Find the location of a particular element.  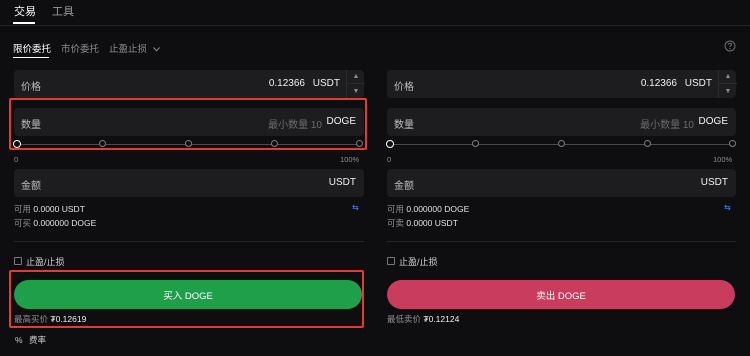

buy-available-value: 0.0000 USDT is located at coordinates (59, 209).